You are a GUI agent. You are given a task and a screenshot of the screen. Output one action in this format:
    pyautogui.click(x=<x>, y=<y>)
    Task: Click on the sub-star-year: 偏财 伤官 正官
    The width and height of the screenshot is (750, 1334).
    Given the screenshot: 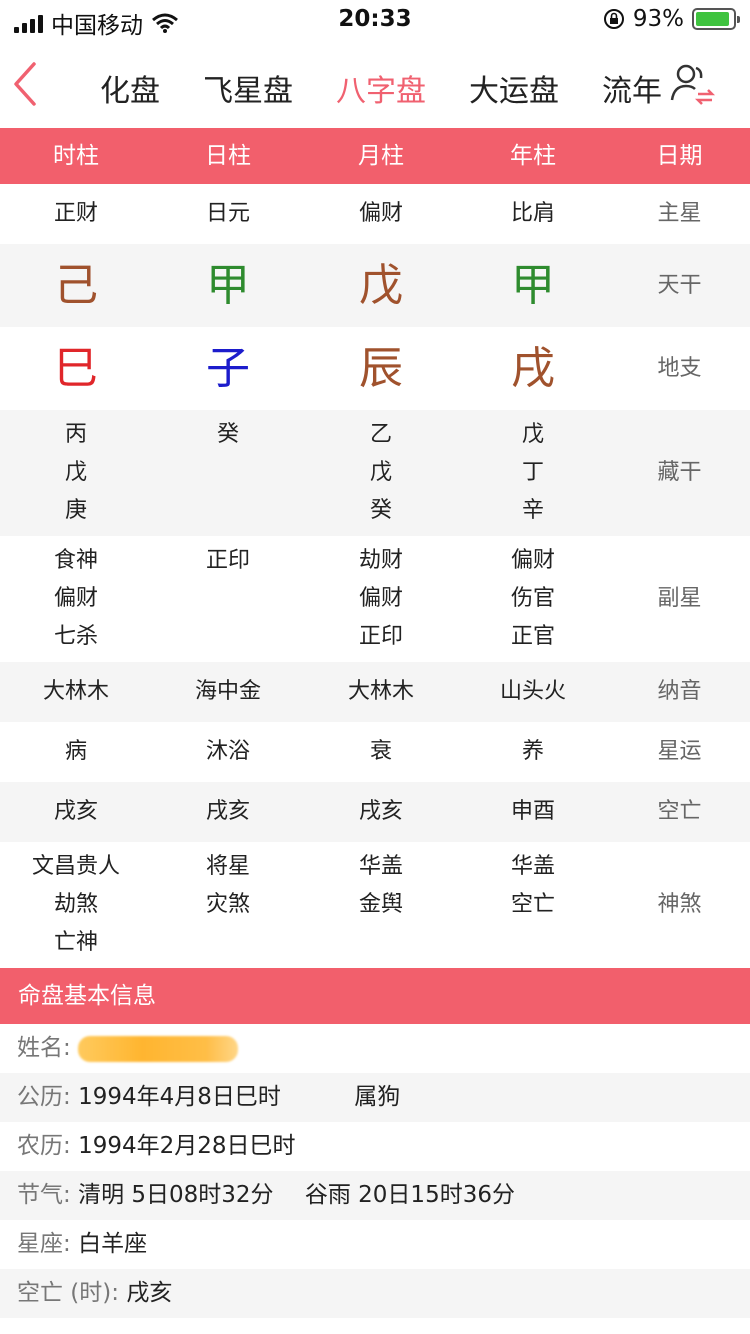 What is the action you would take?
    pyautogui.click(x=533, y=599)
    